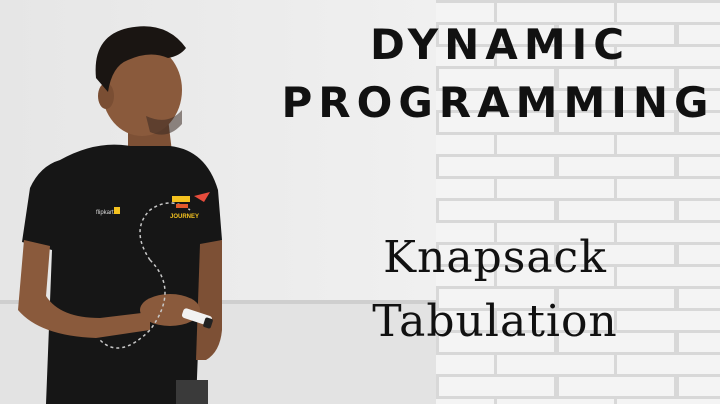 The height and width of the screenshot is (404, 720). Describe the element at coordinates (495, 321) in the screenshot. I see `subtitle-line-2: Tabulation` at that location.